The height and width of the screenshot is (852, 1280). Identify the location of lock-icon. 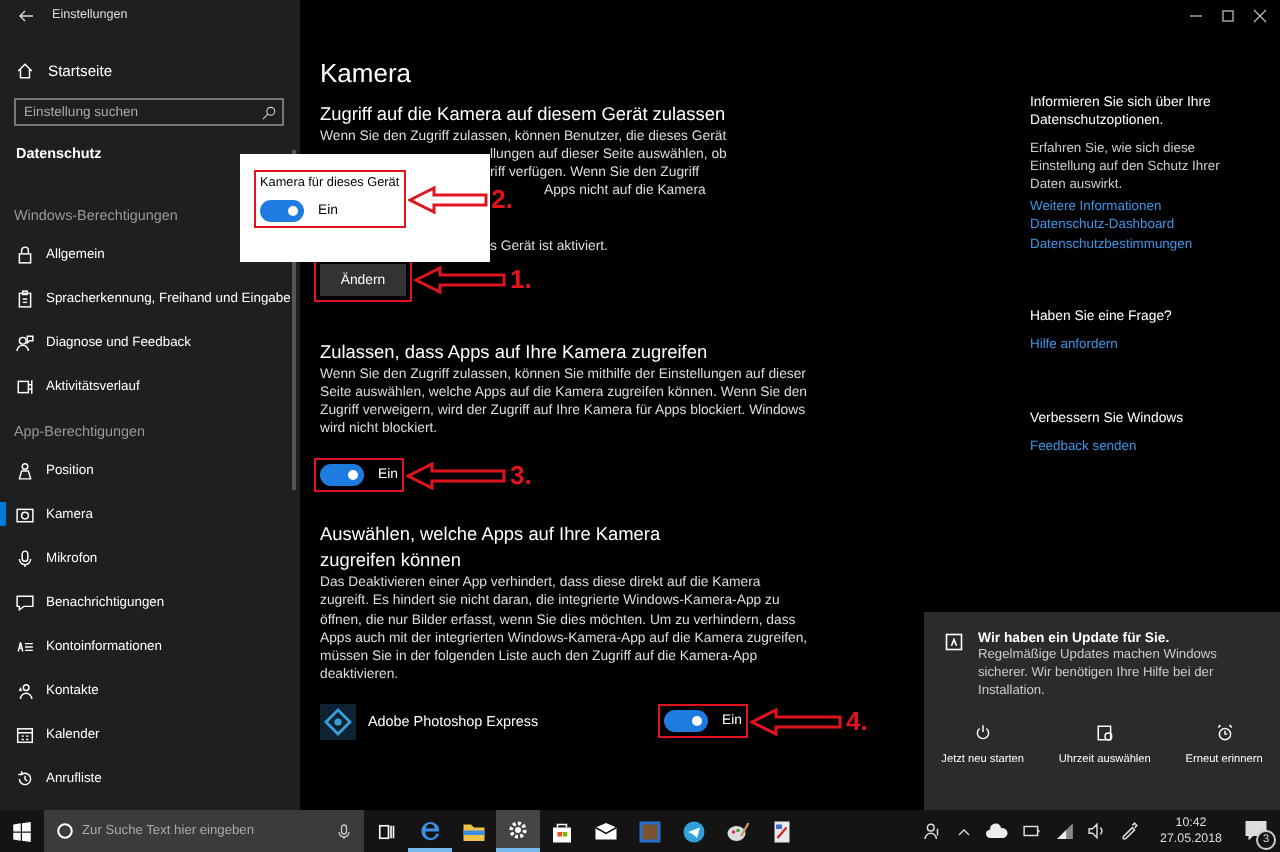
(25, 254).